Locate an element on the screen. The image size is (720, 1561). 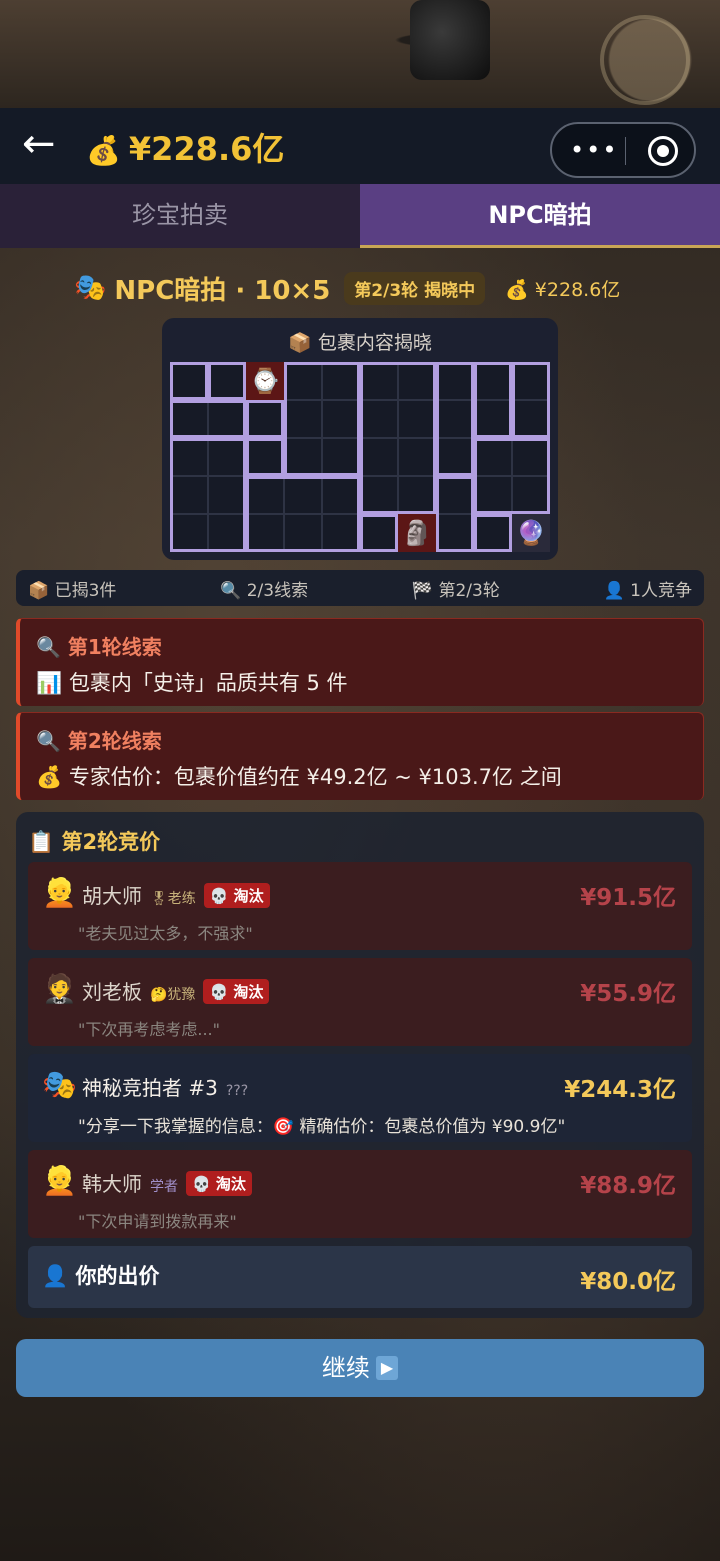
compass-decoration is located at coordinates (645, 60).